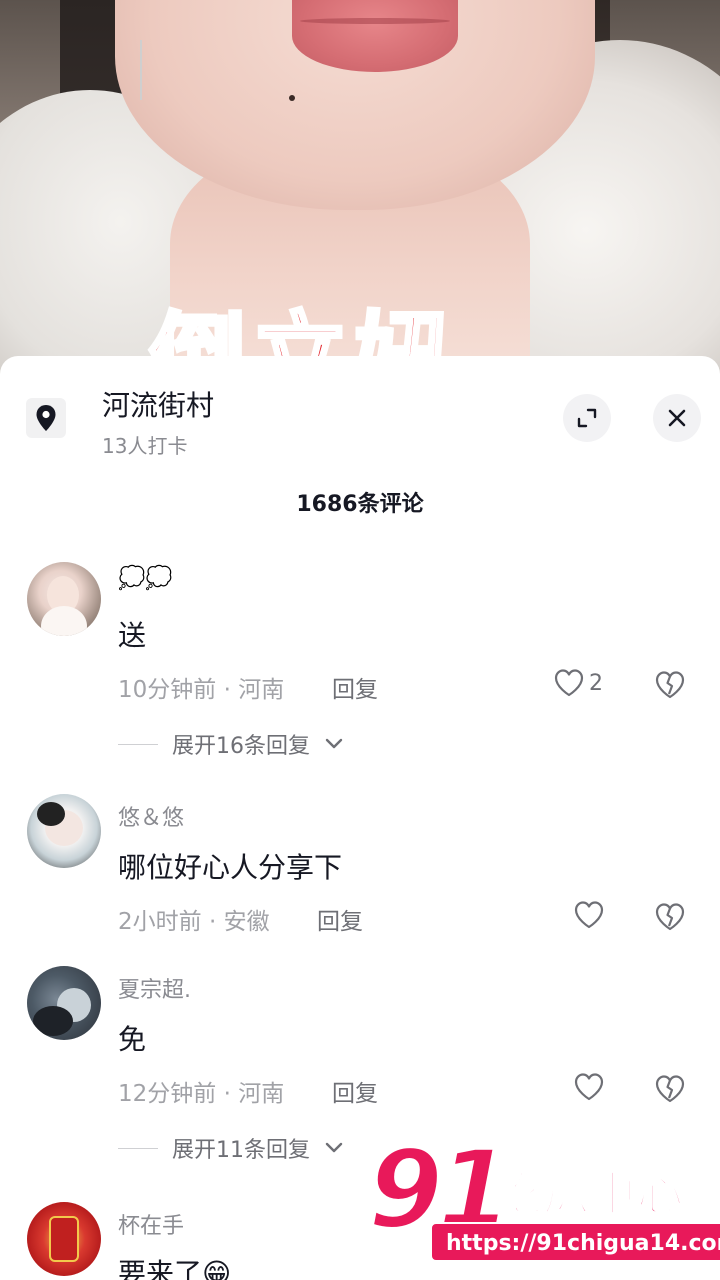 This screenshot has height=1280, width=720. I want to click on expand-replies-label: 展开11条回复, so click(241, 1150).